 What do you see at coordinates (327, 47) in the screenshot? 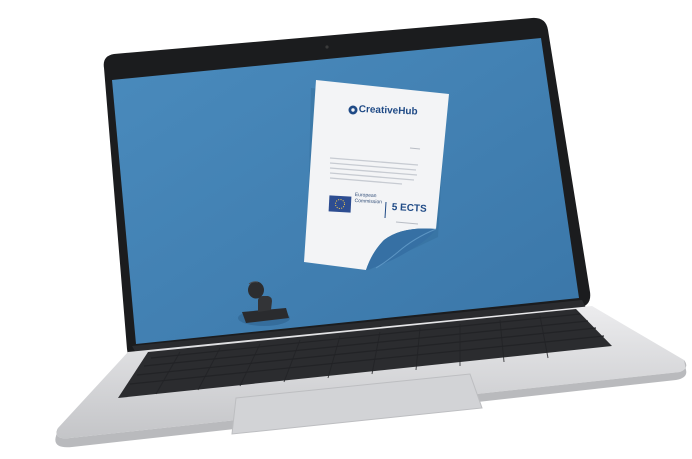
I see `webcam-icon` at bounding box center [327, 47].